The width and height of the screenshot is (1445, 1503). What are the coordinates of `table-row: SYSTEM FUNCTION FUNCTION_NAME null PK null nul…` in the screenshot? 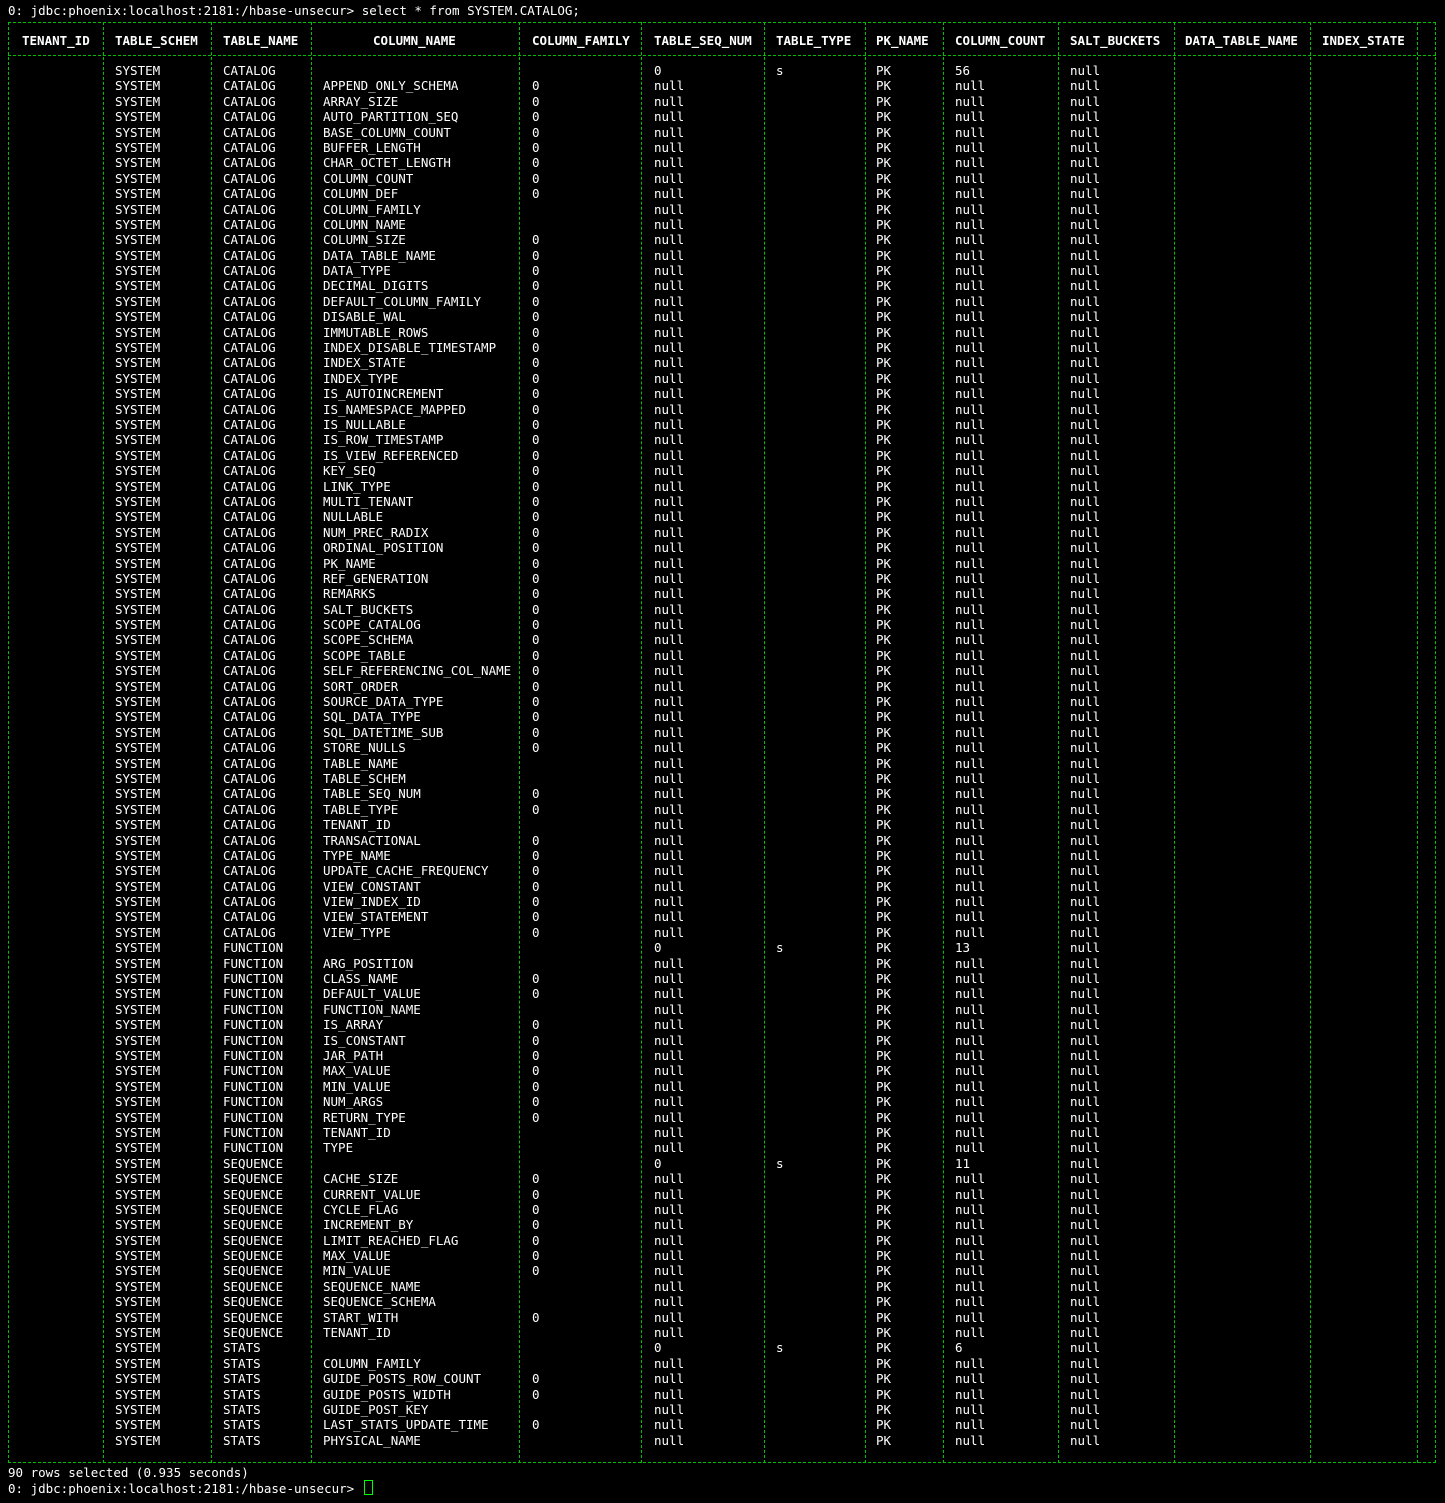 It's located at (722, 1009).